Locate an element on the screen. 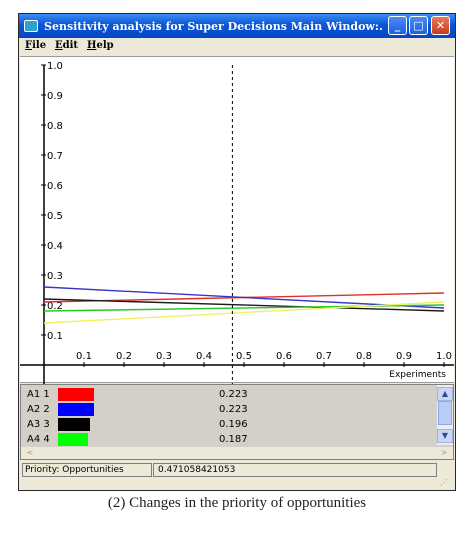  x-tick-label: 0.2 is located at coordinates (124, 356).